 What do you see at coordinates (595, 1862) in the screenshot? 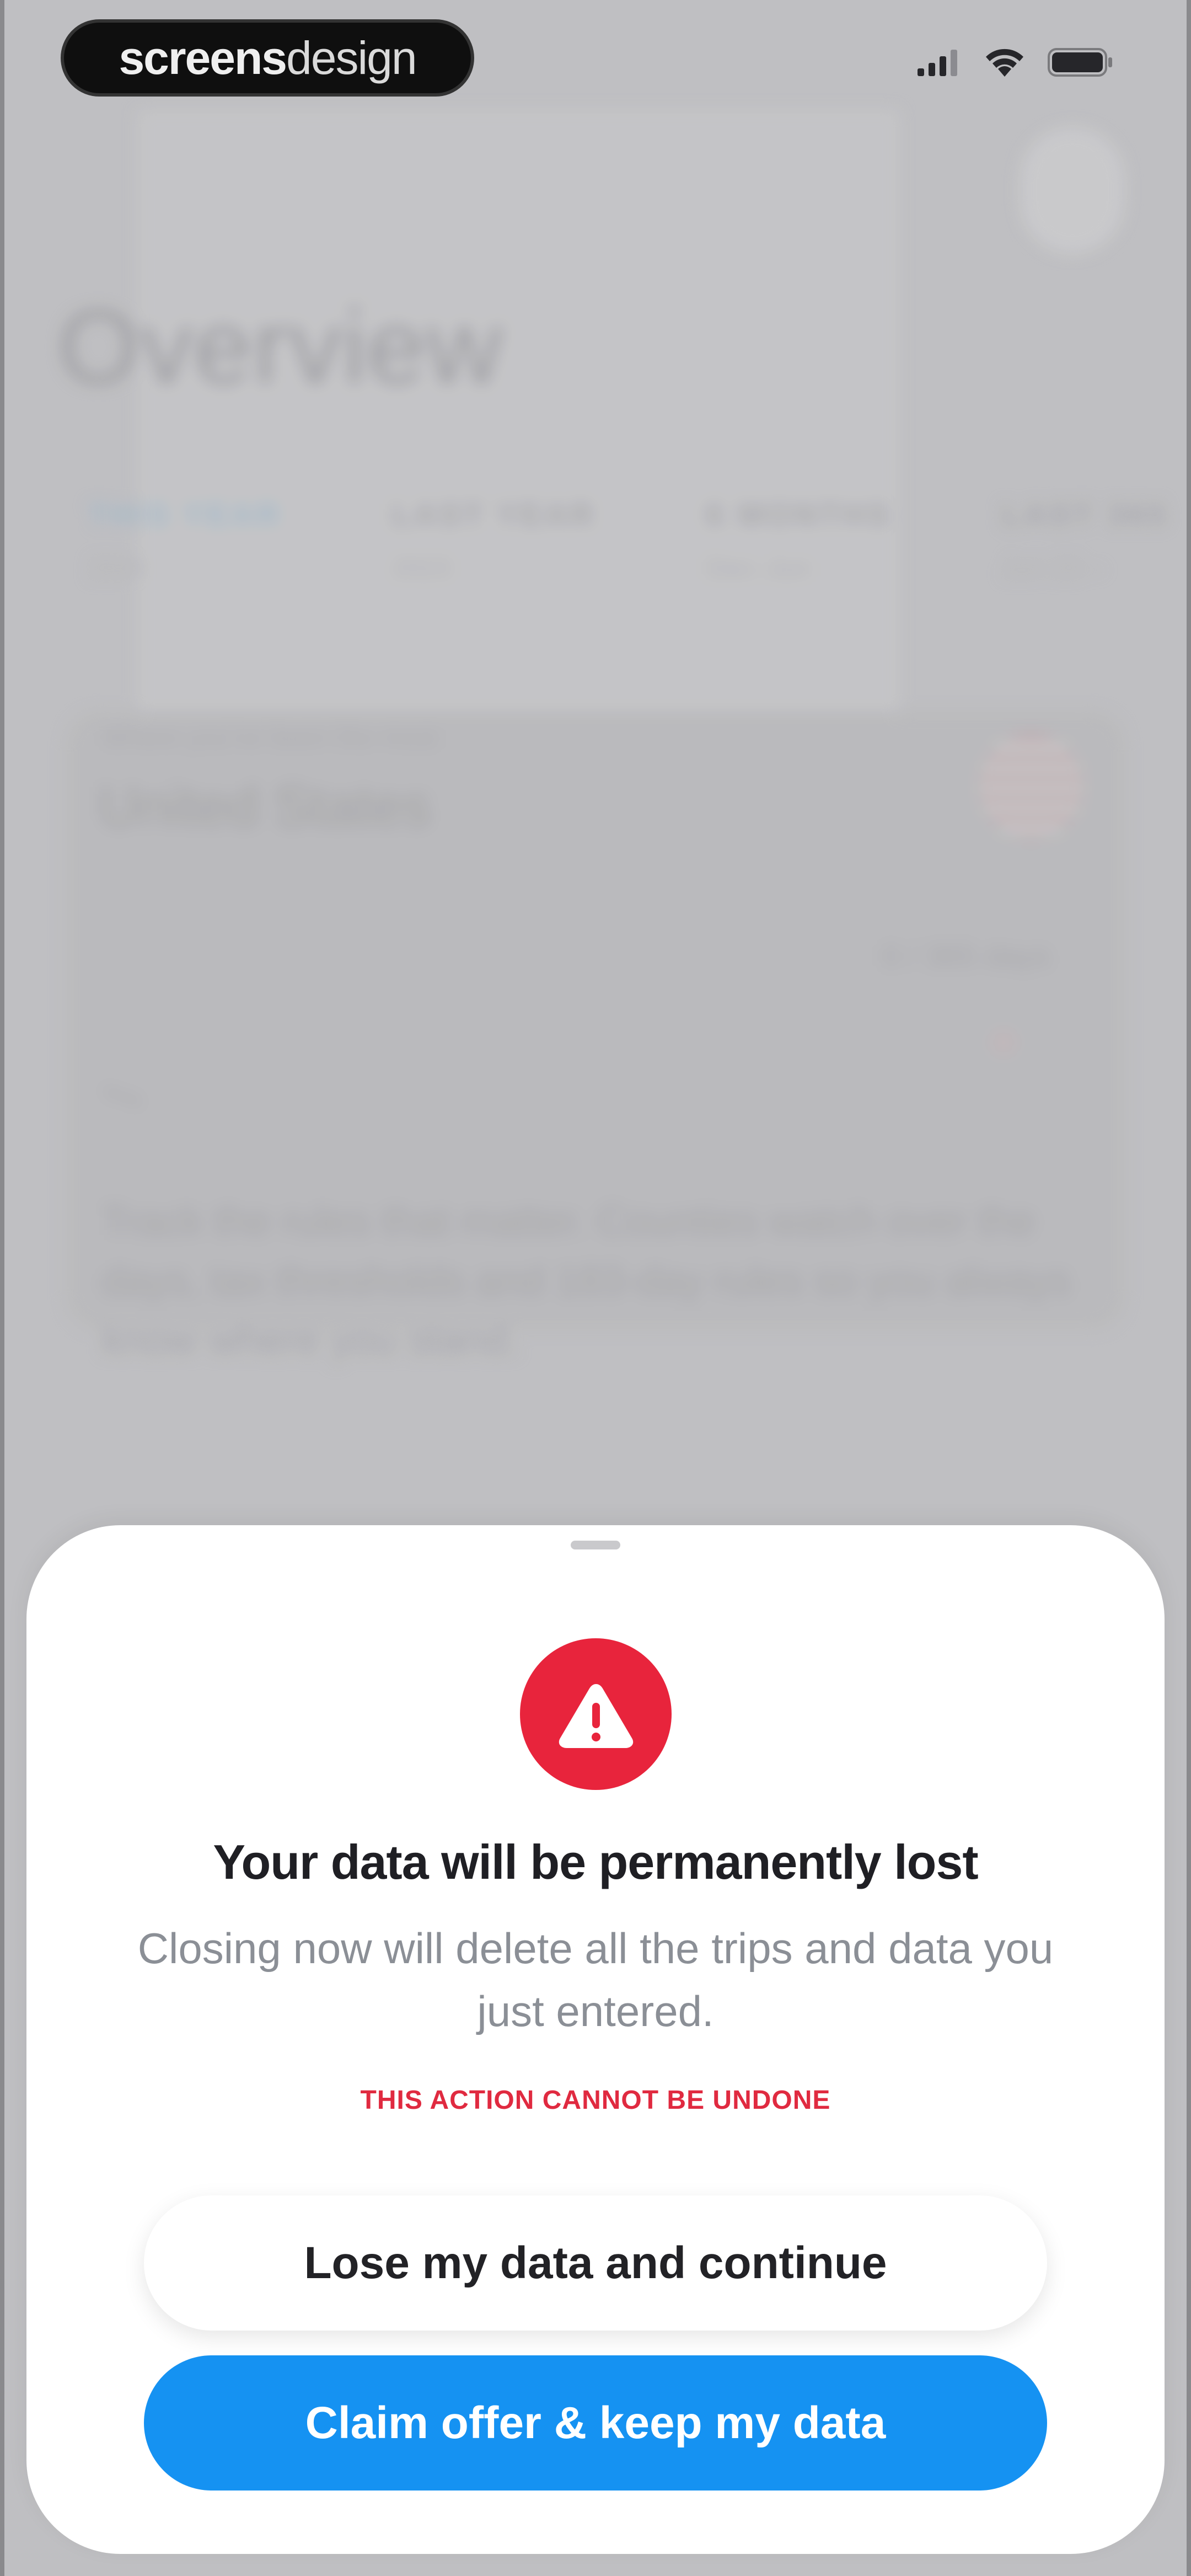
I see `sheet-title: Your data will be permanently lost` at bounding box center [595, 1862].